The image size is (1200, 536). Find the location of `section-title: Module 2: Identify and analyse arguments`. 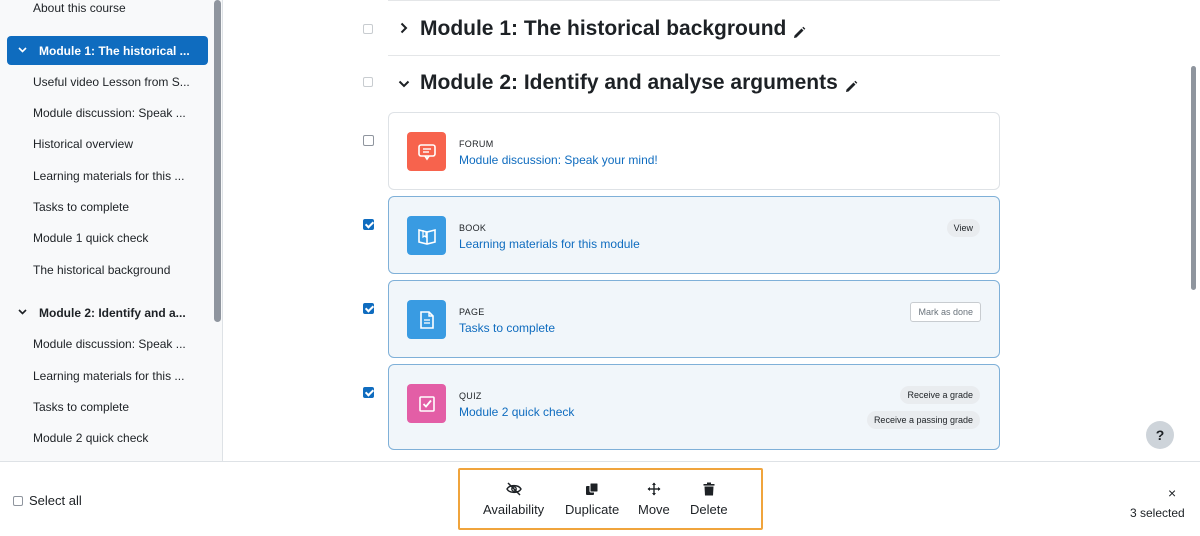

section-title: Module 2: Identify and analyse arguments is located at coordinates (629, 83).